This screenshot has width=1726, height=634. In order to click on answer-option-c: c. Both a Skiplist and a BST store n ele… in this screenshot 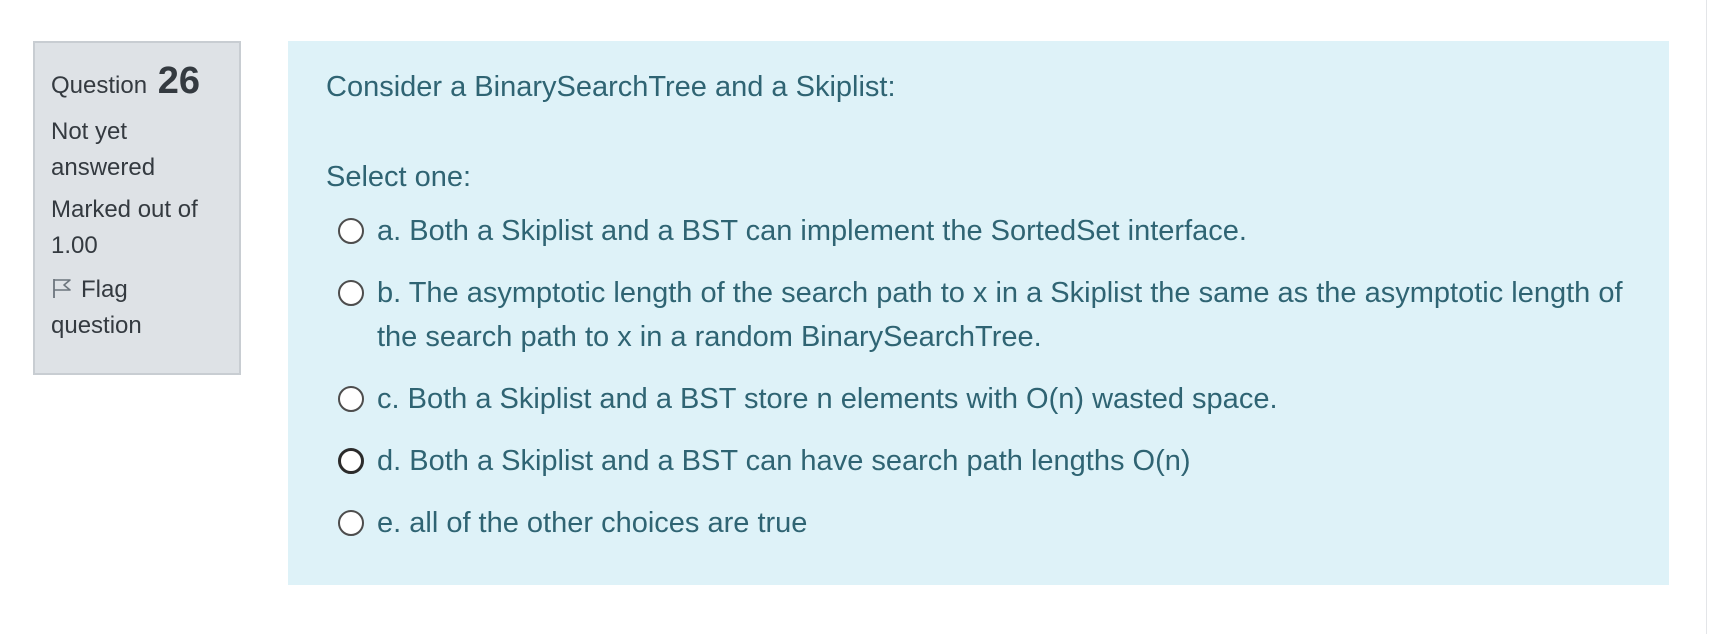, I will do `click(998, 399)`.